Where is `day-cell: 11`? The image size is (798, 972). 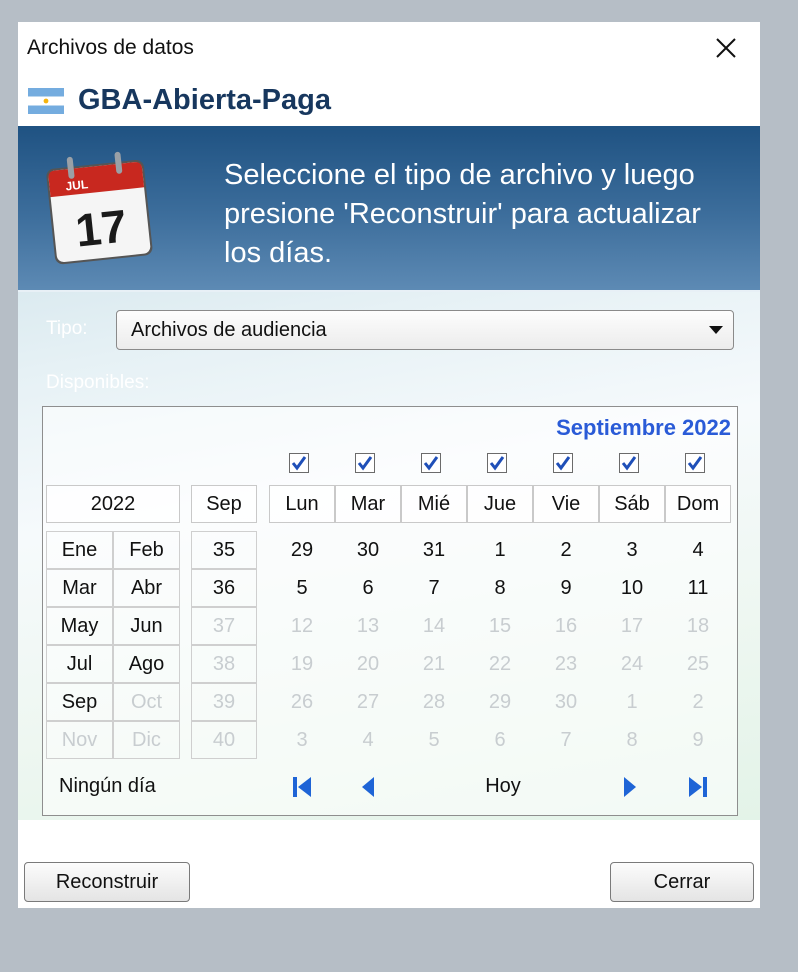 day-cell: 11 is located at coordinates (698, 588).